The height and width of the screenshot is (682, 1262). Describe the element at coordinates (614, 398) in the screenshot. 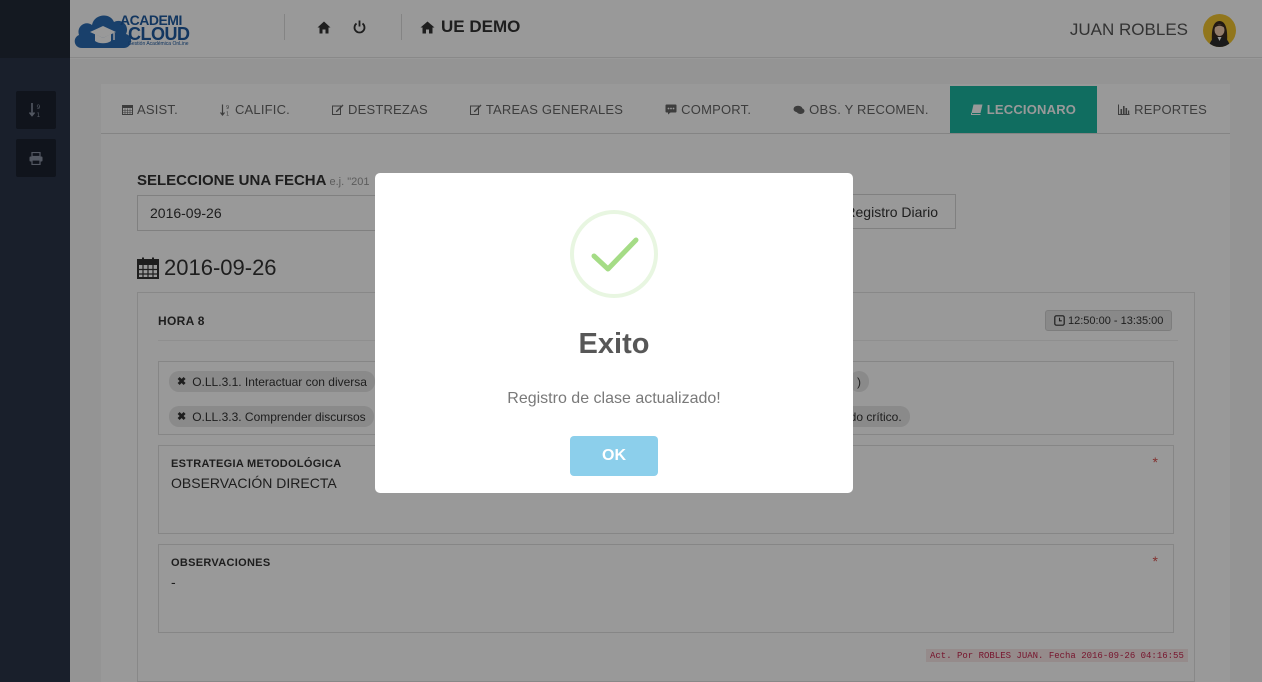

I see `dialog-message: Registro de clase actualizado!` at that location.